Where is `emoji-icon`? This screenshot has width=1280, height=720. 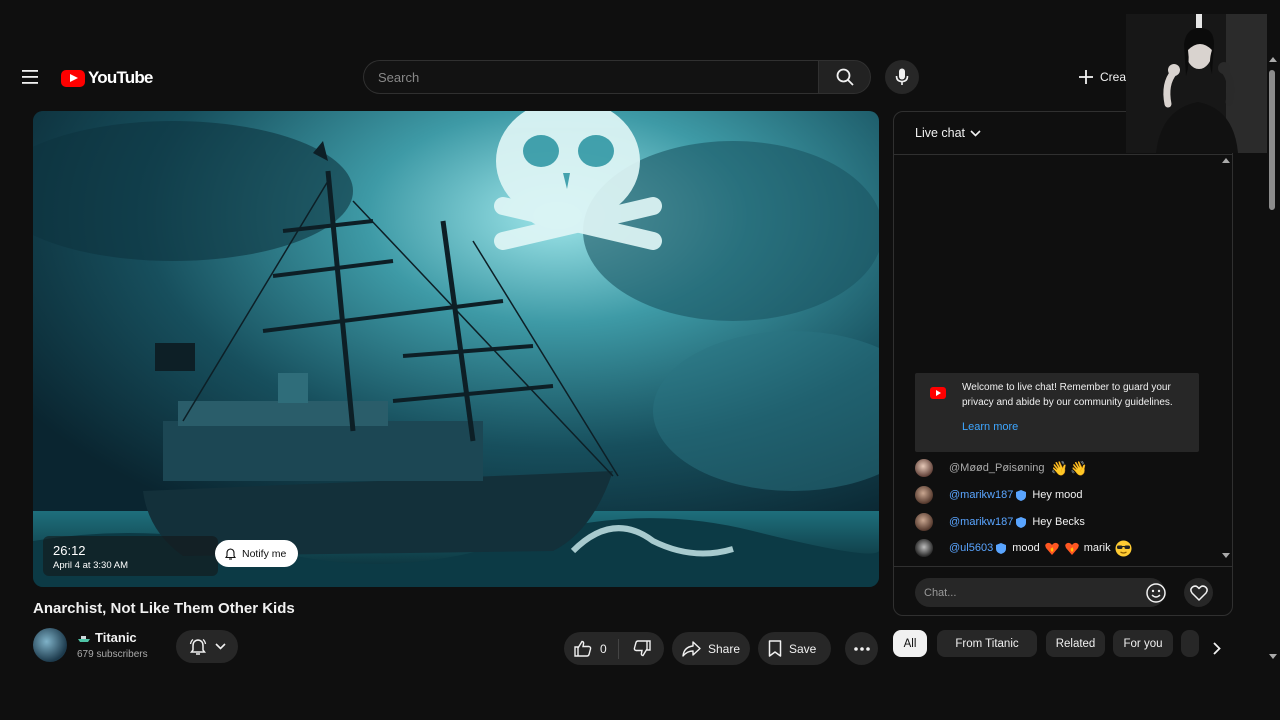
emoji-icon is located at coordinates (1156, 593).